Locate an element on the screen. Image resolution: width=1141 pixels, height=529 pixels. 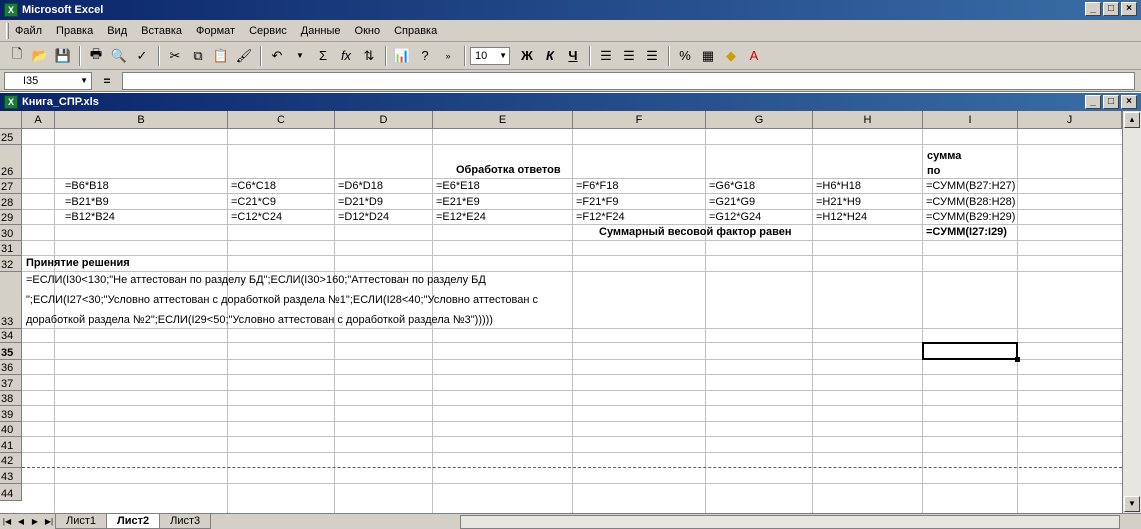
vertical-scrollbar: ▲ ▼ is located at coordinates (1131, 312).